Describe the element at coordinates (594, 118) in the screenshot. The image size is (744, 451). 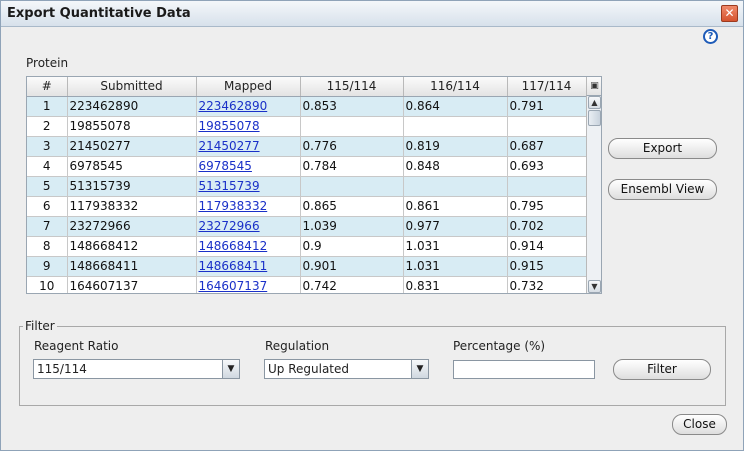
I see `scroll-thumb` at that location.